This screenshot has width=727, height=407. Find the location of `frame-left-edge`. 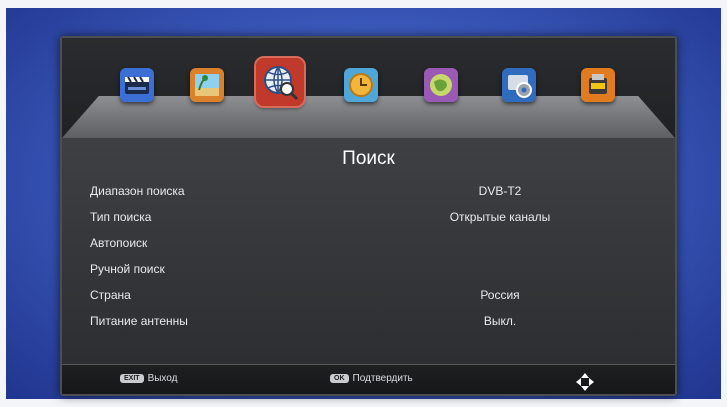

frame-left-edge is located at coordinates (3, 203).